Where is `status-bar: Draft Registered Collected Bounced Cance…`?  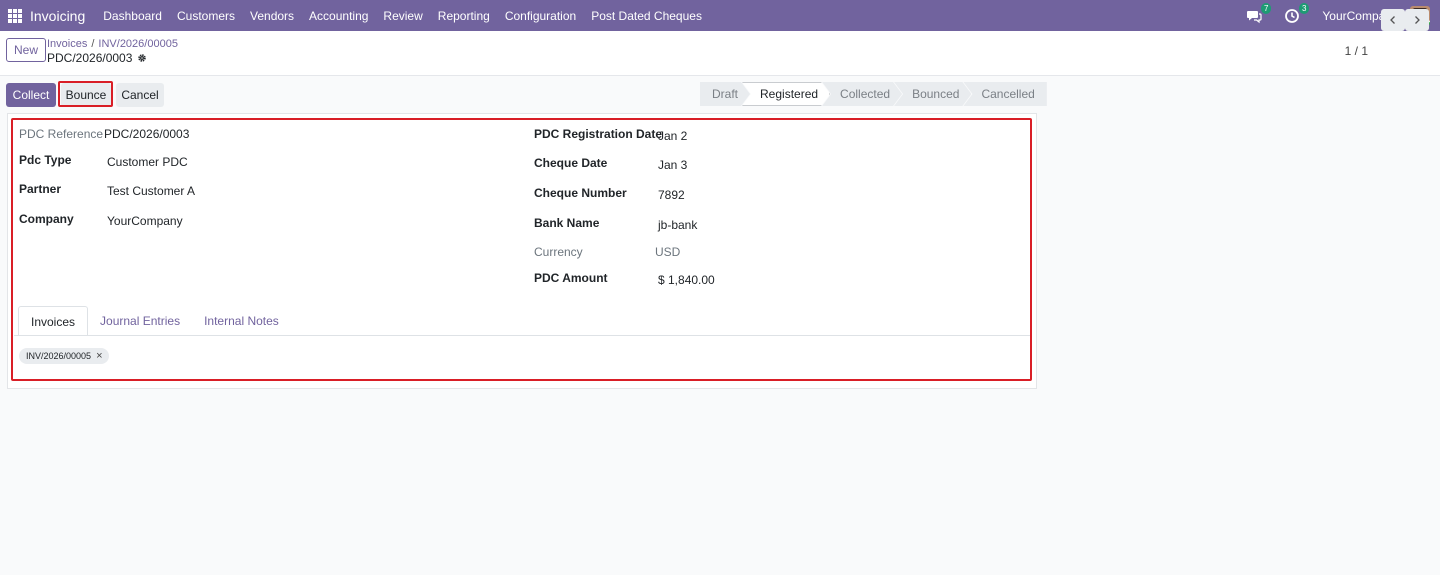 status-bar: Draft Registered Collected Bounced Cance… is located at coordinates (873, 94).